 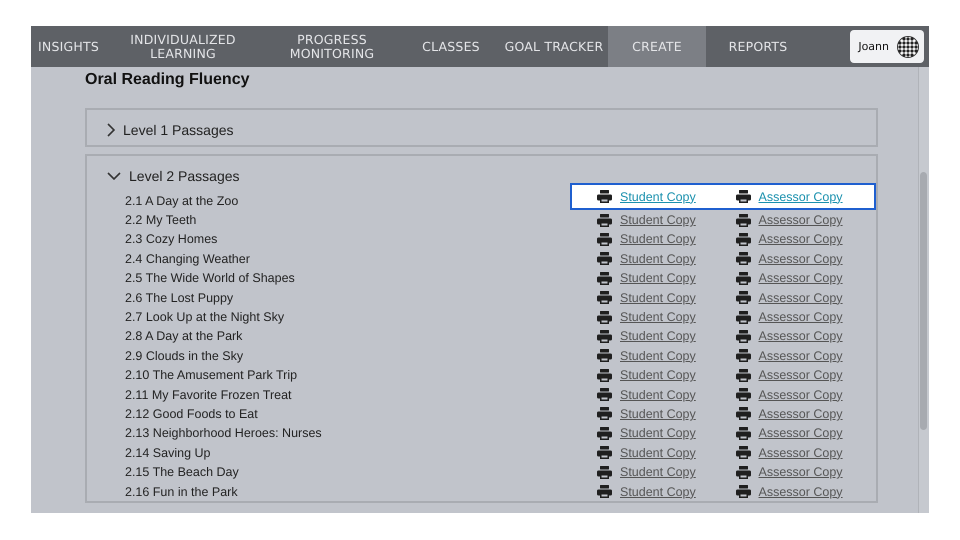 What do you see at coordinates (168, 453) in the screenshot?
I see `passage-title: 2.14 Saving Up` at bounding box center [168, 453].